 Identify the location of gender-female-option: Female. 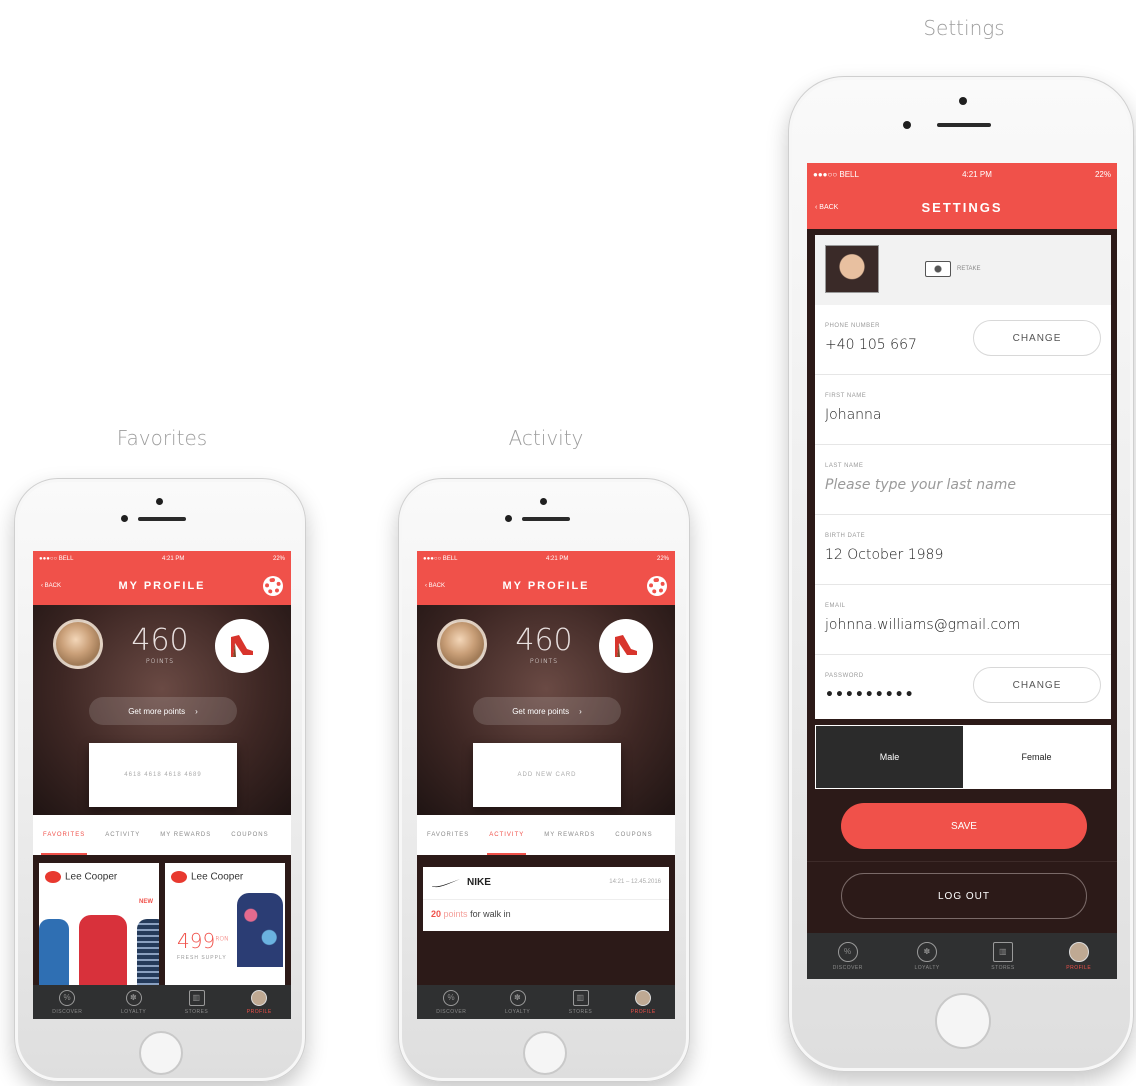
(1036, 757).